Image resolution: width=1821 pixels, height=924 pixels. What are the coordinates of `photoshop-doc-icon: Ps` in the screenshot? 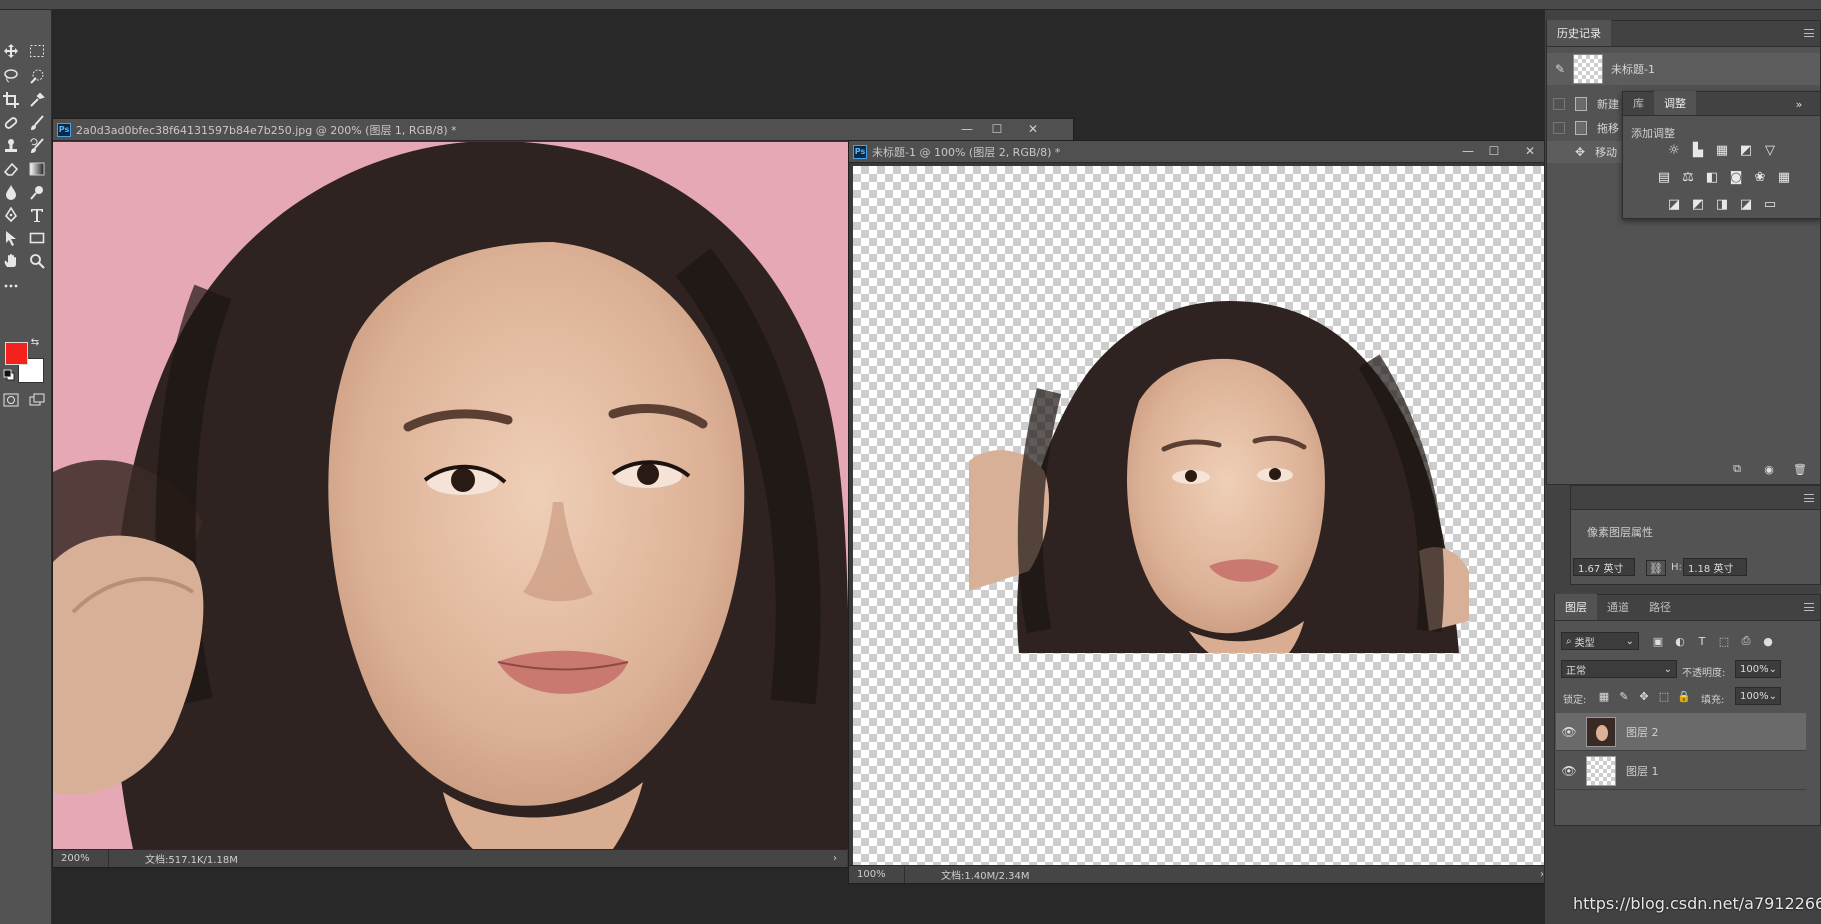 It's located at (860, 151).